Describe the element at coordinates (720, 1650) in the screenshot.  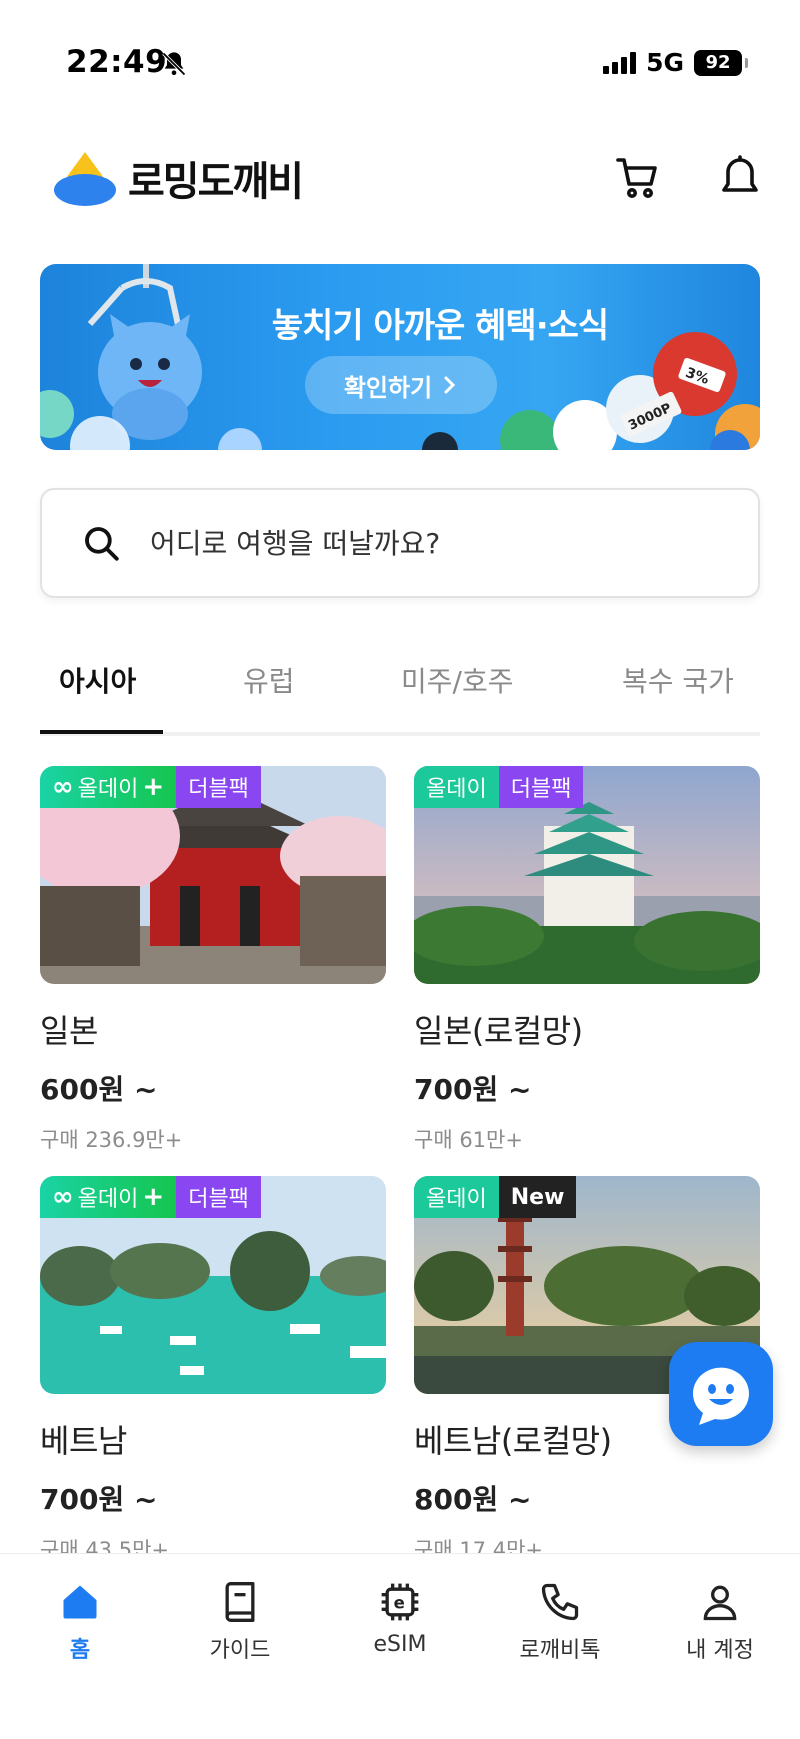
I see `nav-label: 내 계정` at that location.